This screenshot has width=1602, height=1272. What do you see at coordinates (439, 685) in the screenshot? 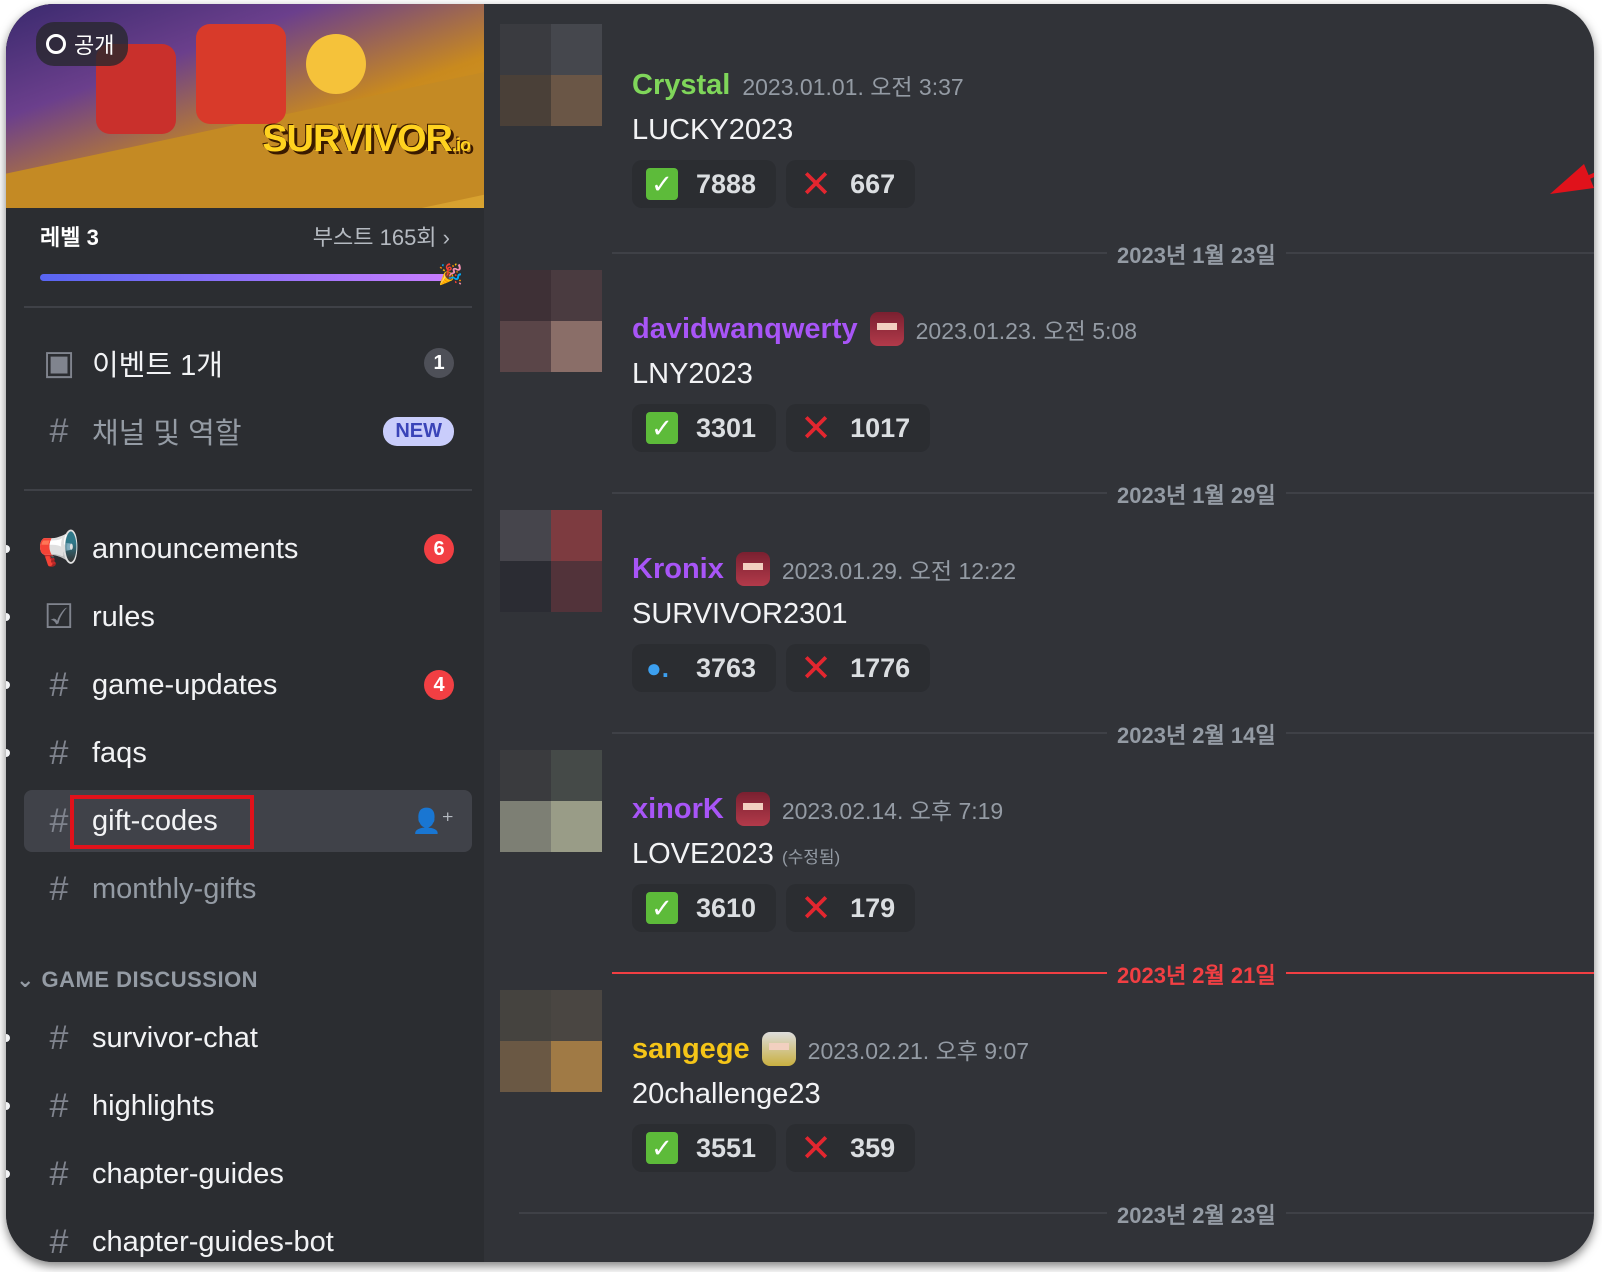
I see `mention-badge: 4` at bounding box center [439, 685].